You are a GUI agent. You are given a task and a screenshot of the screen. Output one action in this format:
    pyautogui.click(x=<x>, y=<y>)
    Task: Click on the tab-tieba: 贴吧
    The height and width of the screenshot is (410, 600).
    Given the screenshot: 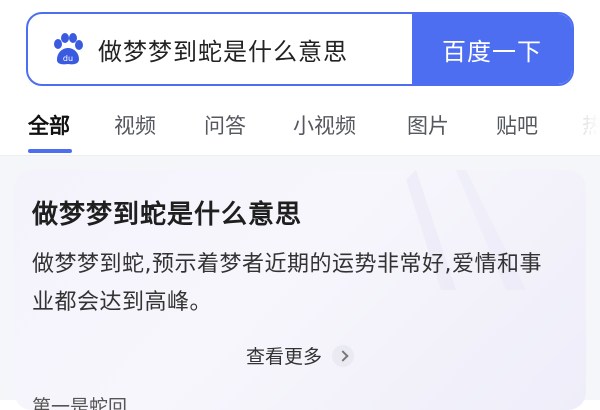 What is the action you would take?
    pyautogui.click(x=517, y=125)
    